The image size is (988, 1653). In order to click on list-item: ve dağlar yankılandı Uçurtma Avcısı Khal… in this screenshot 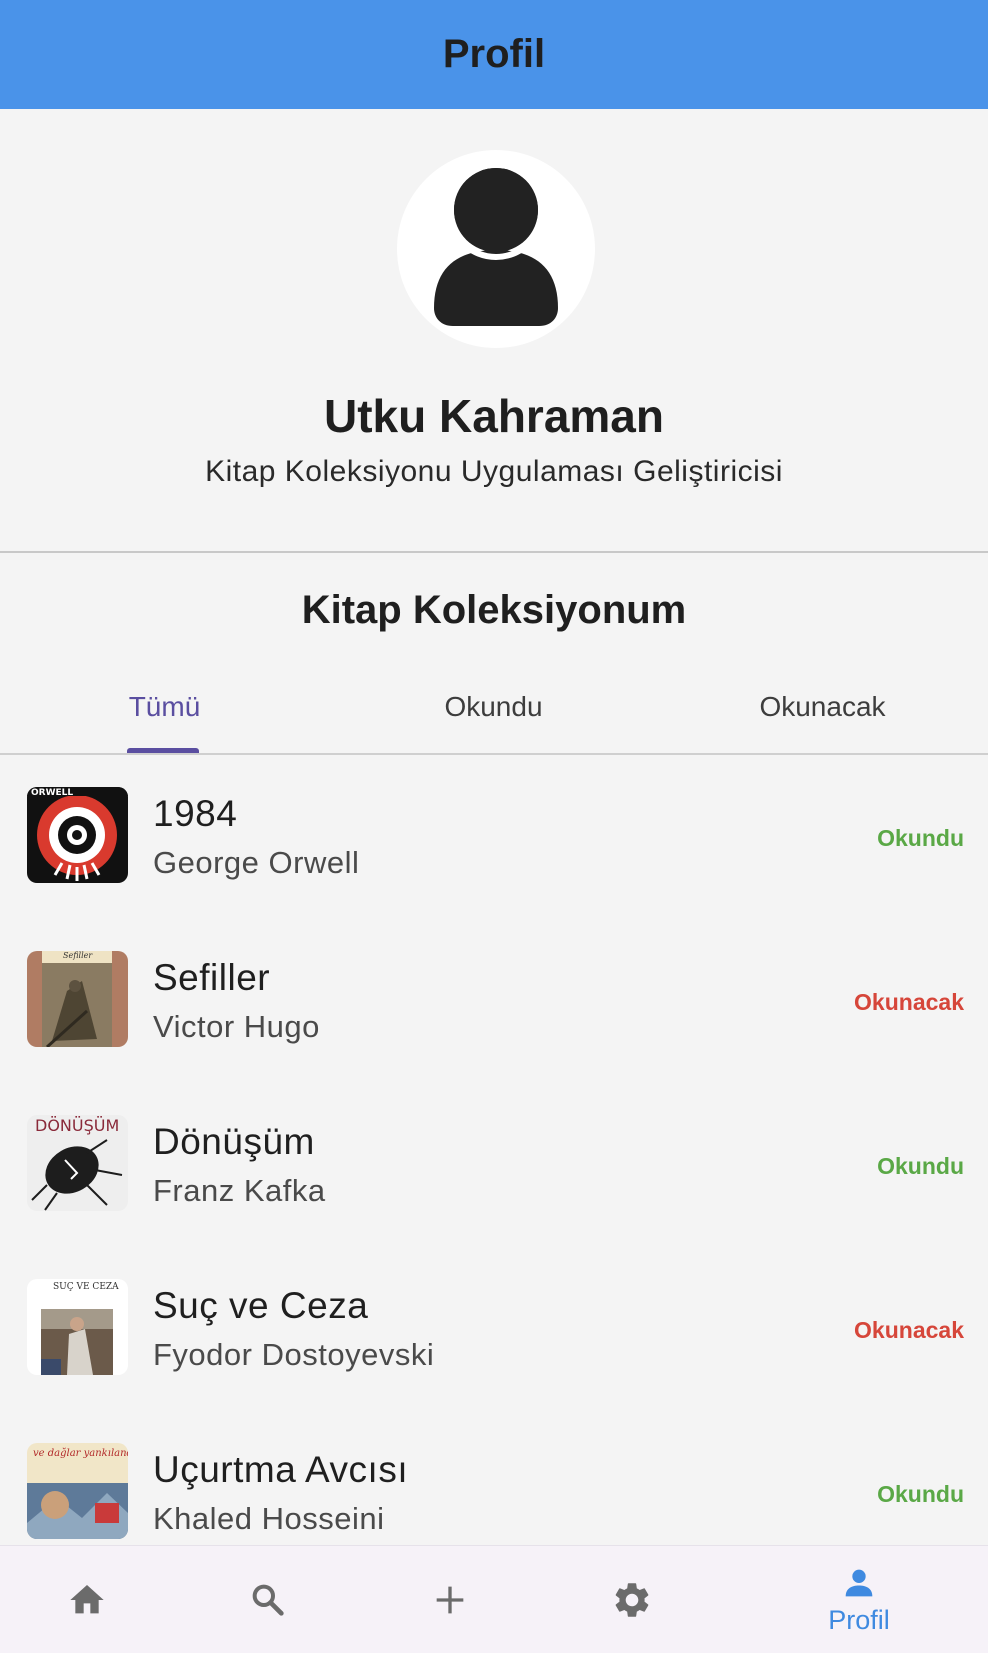, I will do `click(494, 1478)`.